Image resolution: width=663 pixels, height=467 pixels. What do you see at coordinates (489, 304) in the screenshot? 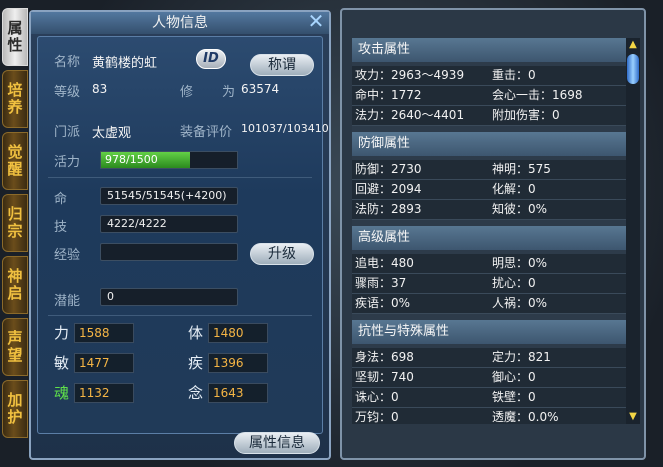
I see `attribute-row: 疾语：0% 人祸：0%` at bounding box center [489, 304].